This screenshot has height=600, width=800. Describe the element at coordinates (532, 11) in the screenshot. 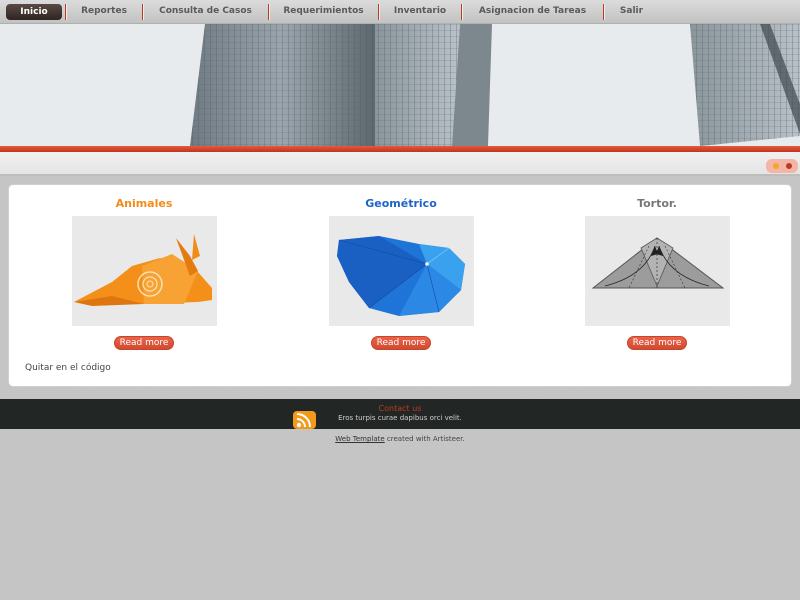

I see `nav-item-asignacion-de-tareas: Asignacion de Tareas` at that location.